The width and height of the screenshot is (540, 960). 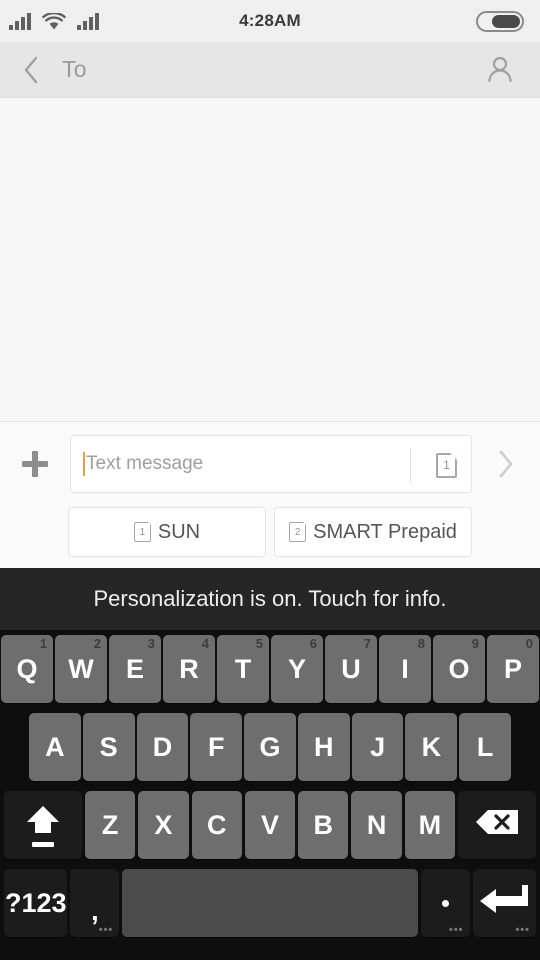 I want to click on key-label: O, so click(x=459, y=668).